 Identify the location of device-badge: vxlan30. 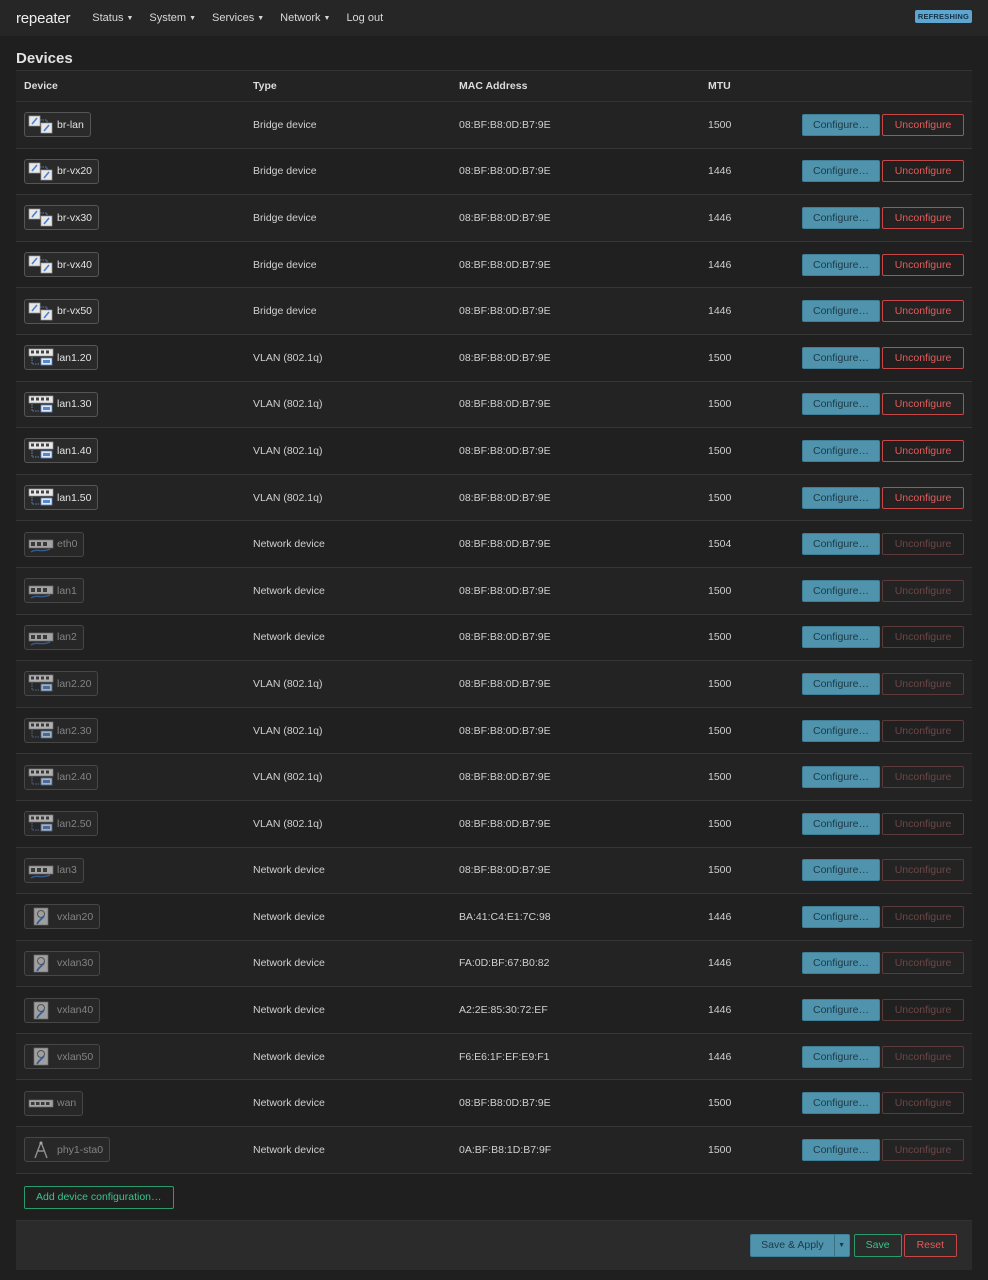
(62, 963).